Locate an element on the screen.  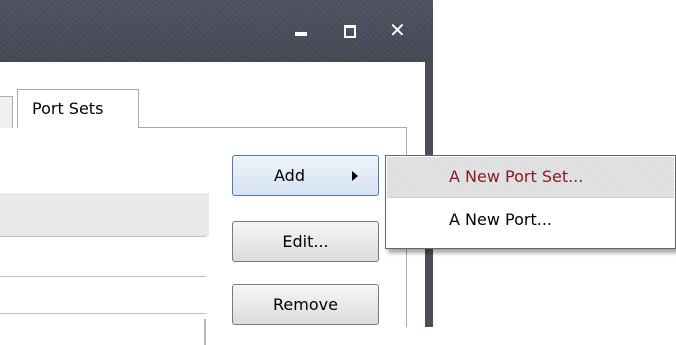
tab-label: Port Sets is located at coordinates (68, 108).